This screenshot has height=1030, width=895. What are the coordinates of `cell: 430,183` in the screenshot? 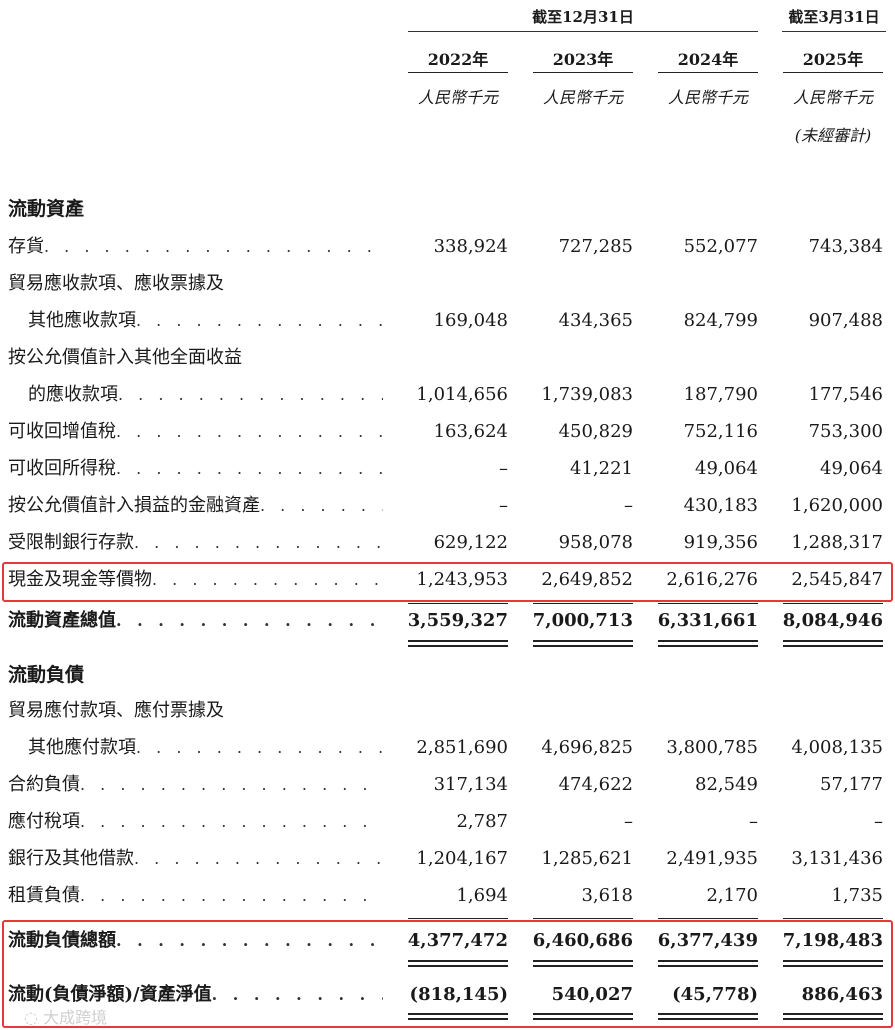 It's located at (720, 505).